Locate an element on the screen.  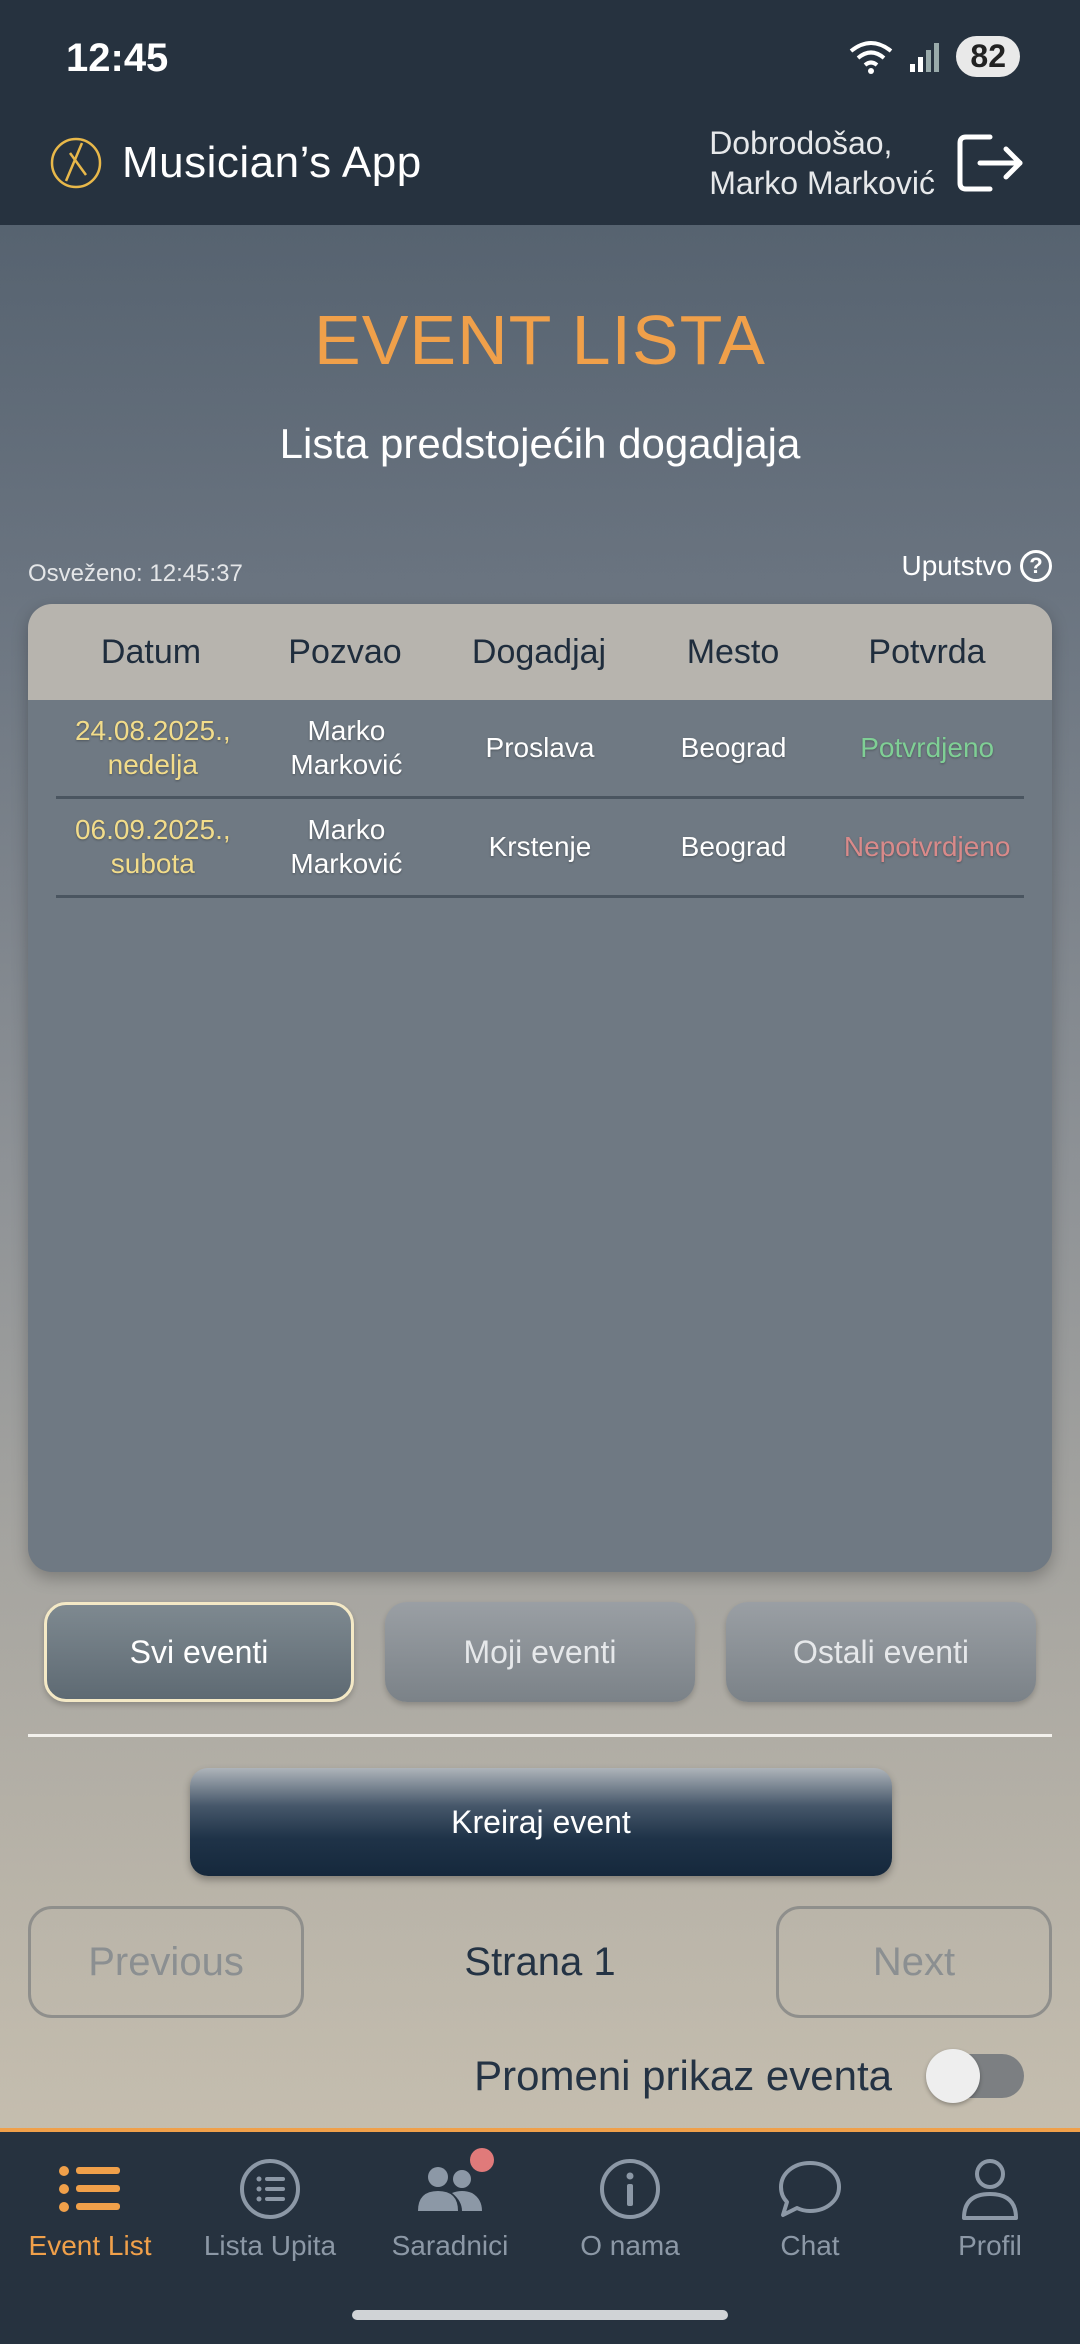
cell-date-day: nedelja is located at coordinates (152, 764).